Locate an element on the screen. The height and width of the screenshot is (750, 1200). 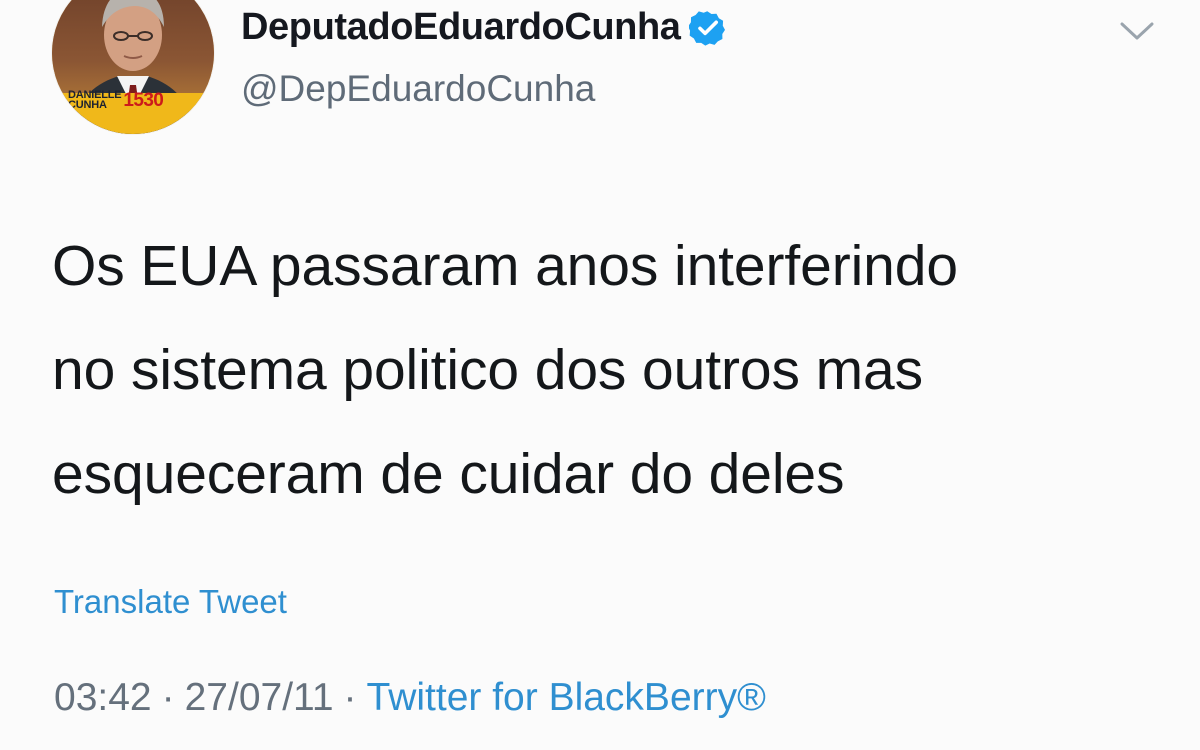
avatar-campaign-badge: DANIELLE CUNHA 1530 is located at coordinates (116, 100).